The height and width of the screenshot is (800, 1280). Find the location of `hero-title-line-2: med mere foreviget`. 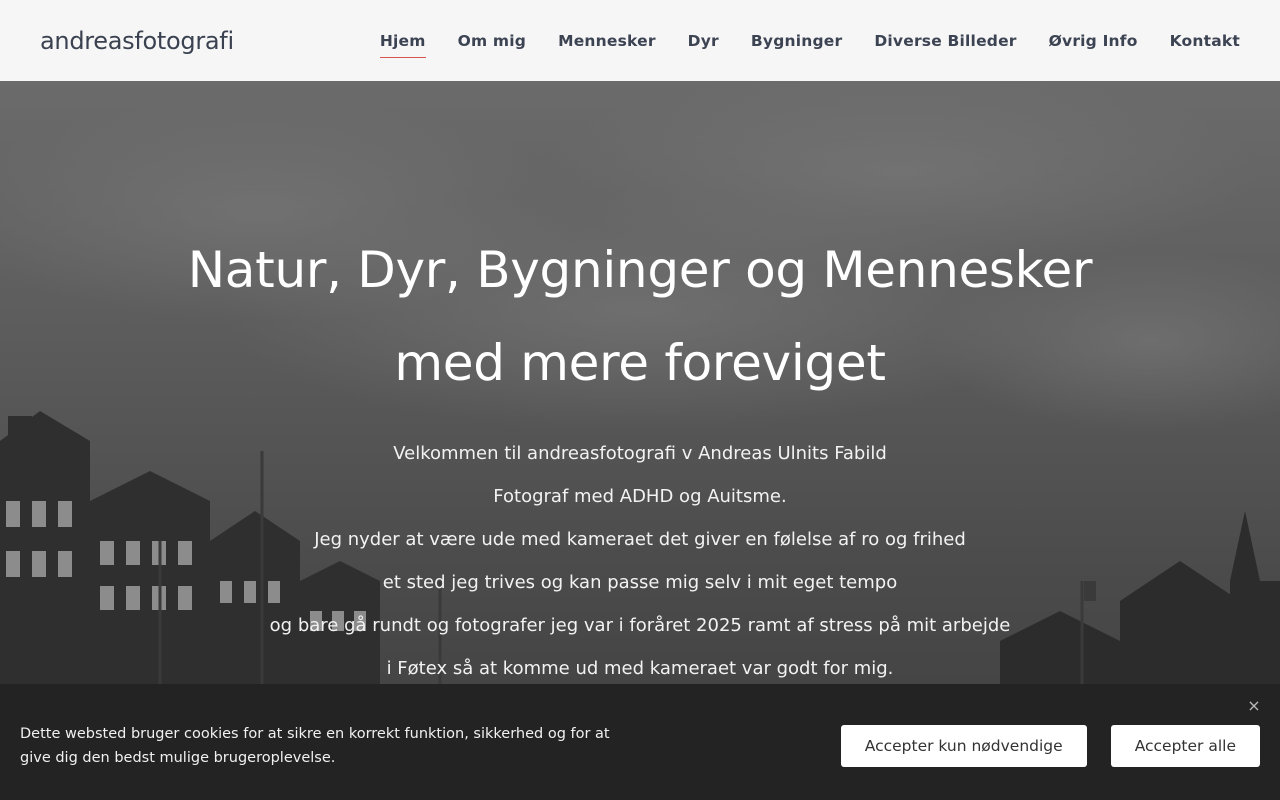

hero-title-line-2: med mere foreviget is located at coordinates (640, 363).